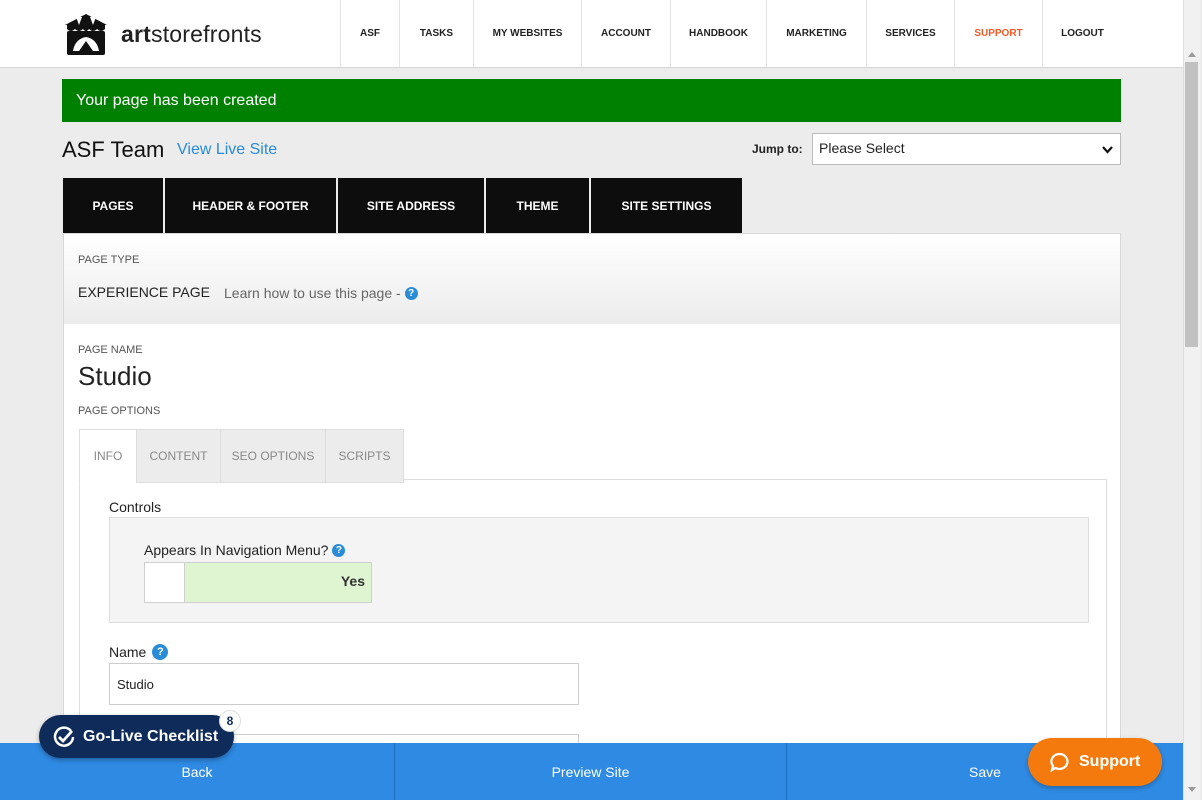 The height and width of the screenshot is (800, 1202). Describe the element at coordinates (816, 33) in the screenshot. I see `nav-marketing: MARKETING` at that location.